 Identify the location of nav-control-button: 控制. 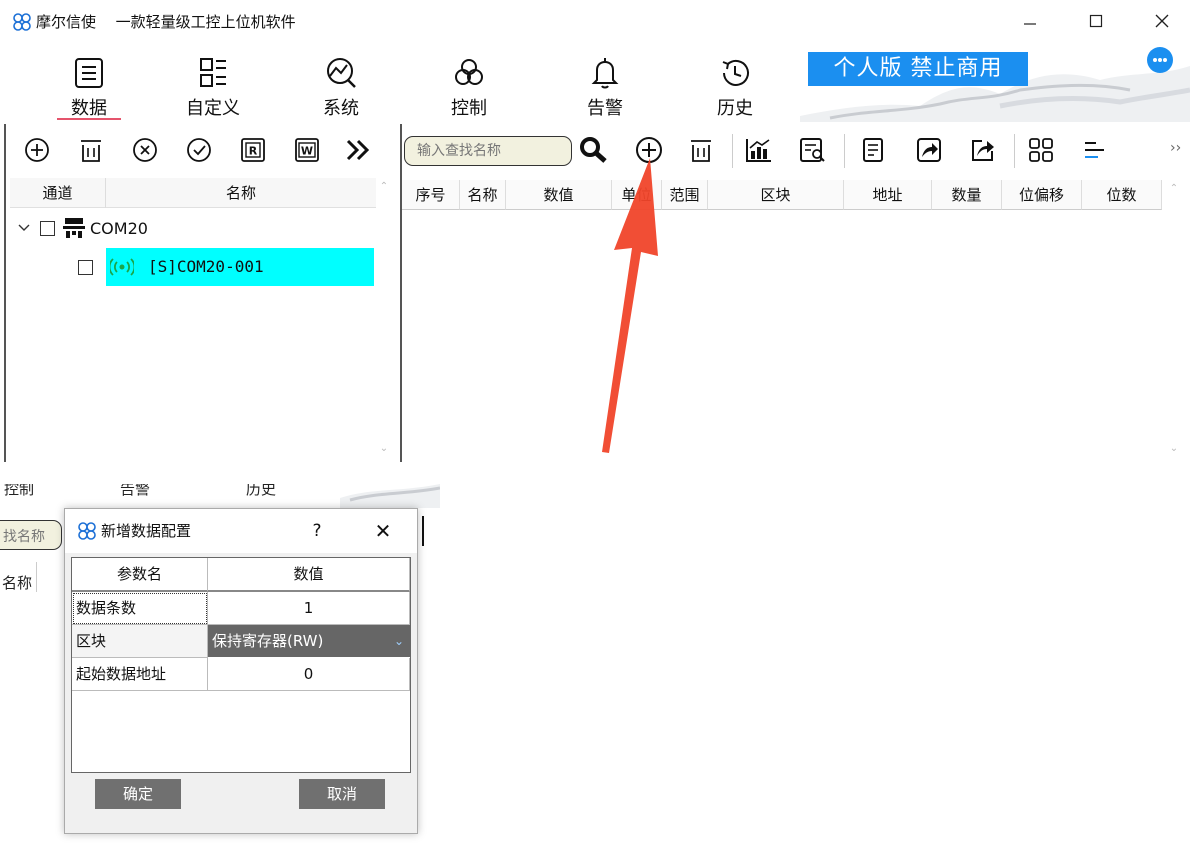
(469, 87).